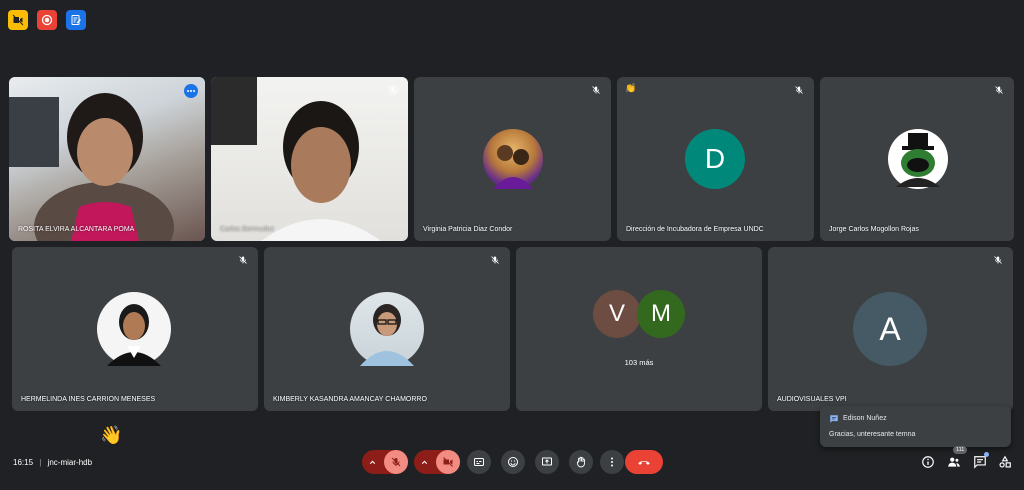 The width and height of the screenshot is (1024, 490). I want to click on info-icon, so click(928, 462).